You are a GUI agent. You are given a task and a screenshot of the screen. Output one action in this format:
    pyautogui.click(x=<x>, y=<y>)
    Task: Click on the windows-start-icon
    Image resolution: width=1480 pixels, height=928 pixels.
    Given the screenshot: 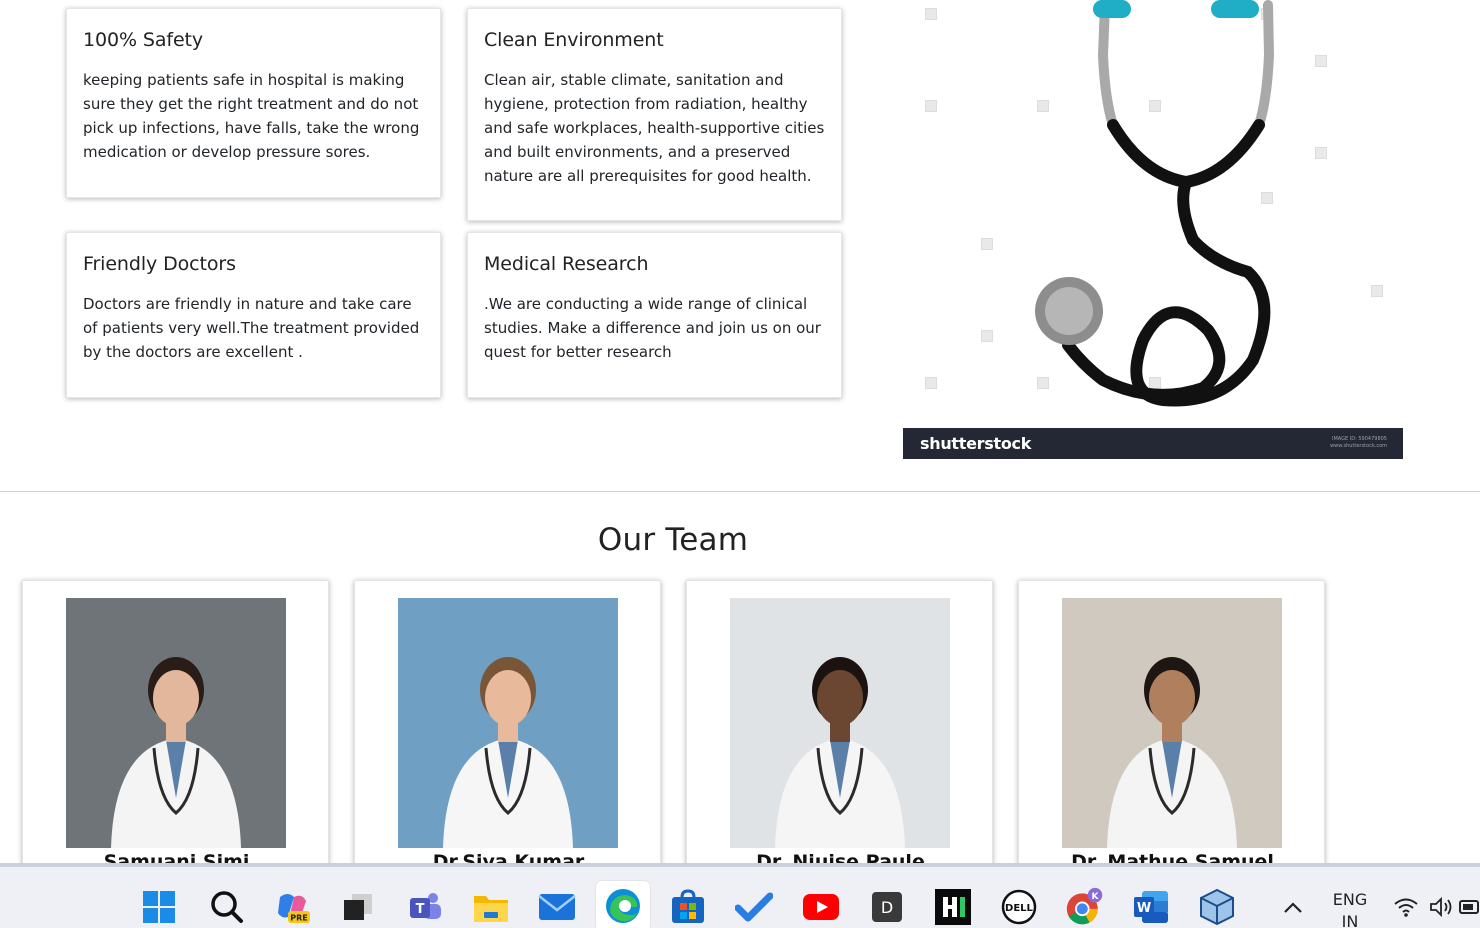 What is the action you would take?
    pyautogui.click(x=159, y=907)
    